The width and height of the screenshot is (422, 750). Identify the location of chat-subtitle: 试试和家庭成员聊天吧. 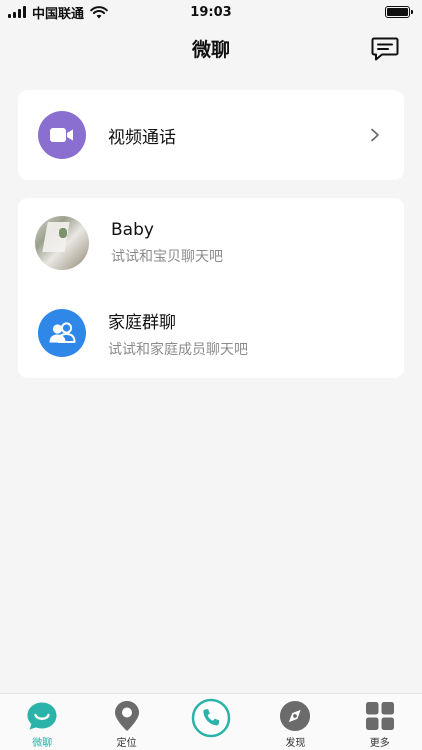
(178, 349).